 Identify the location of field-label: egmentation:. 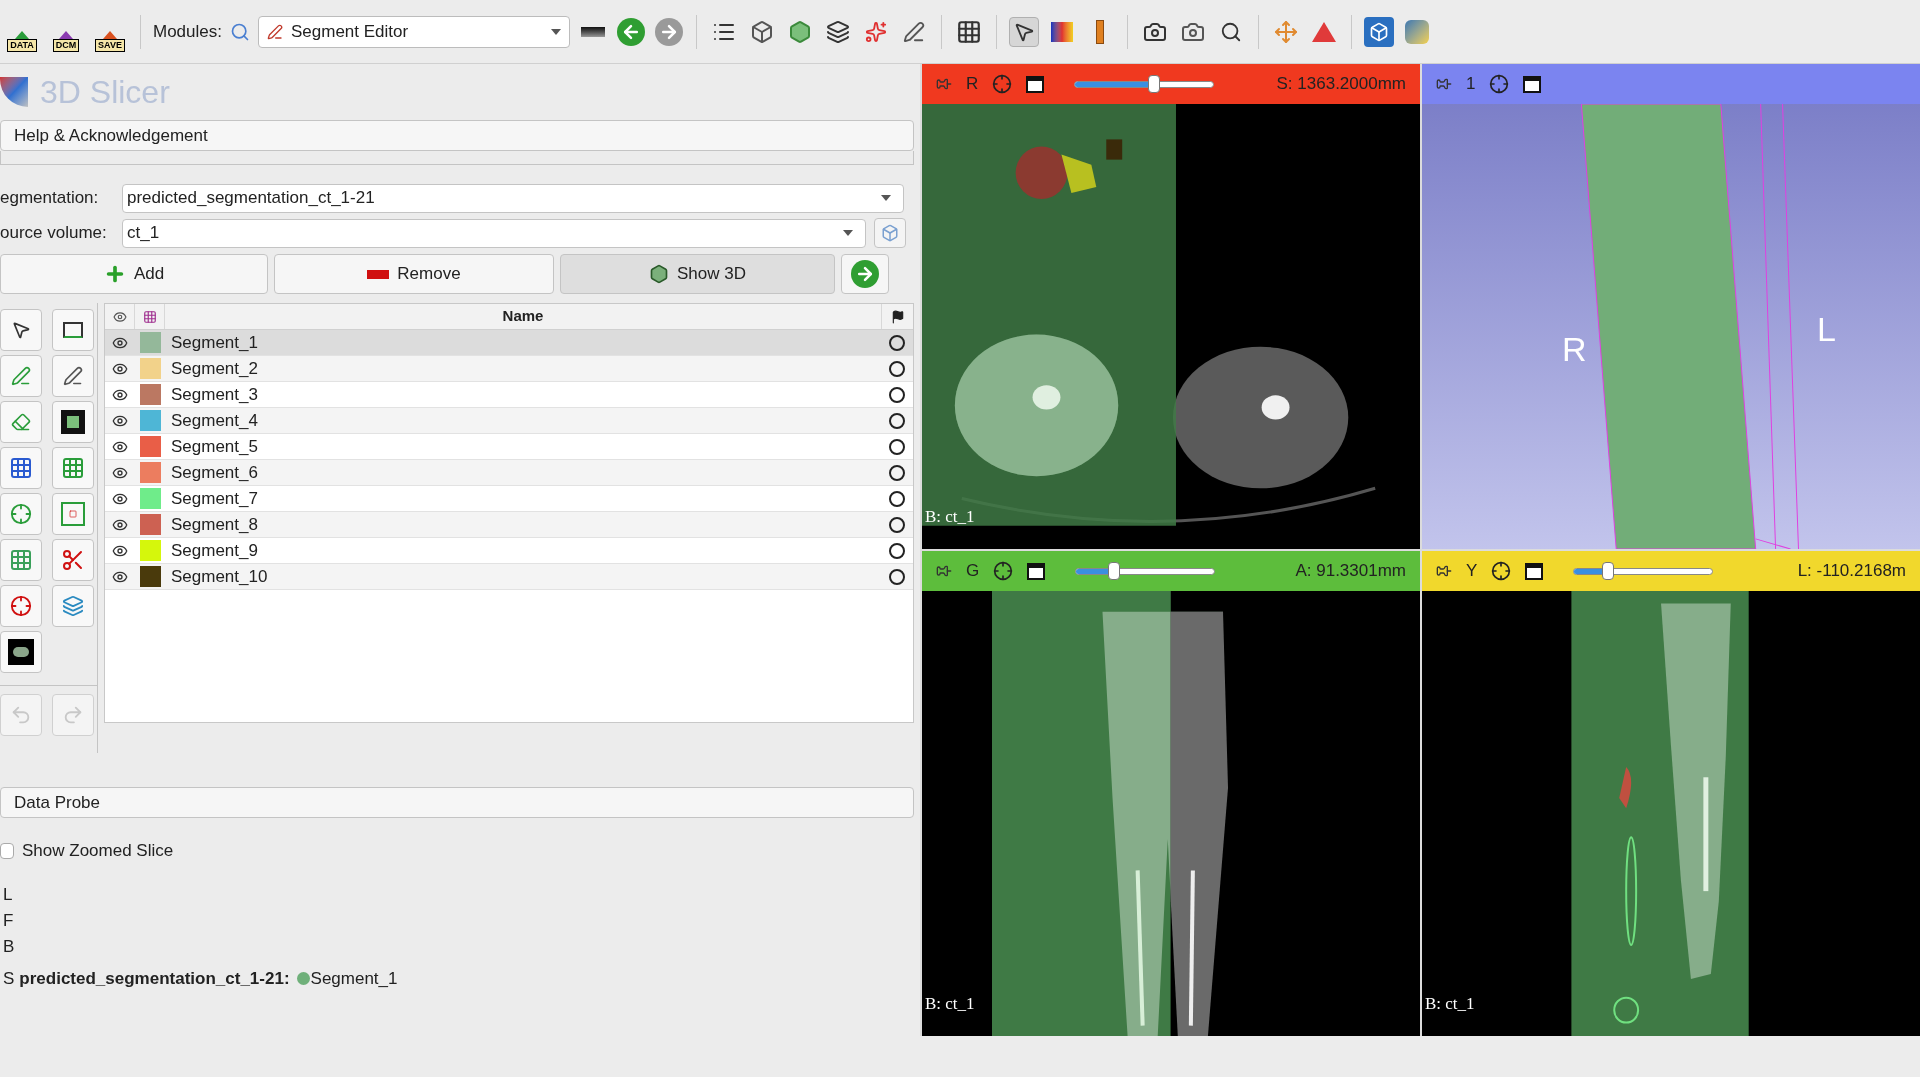
(50, 198).